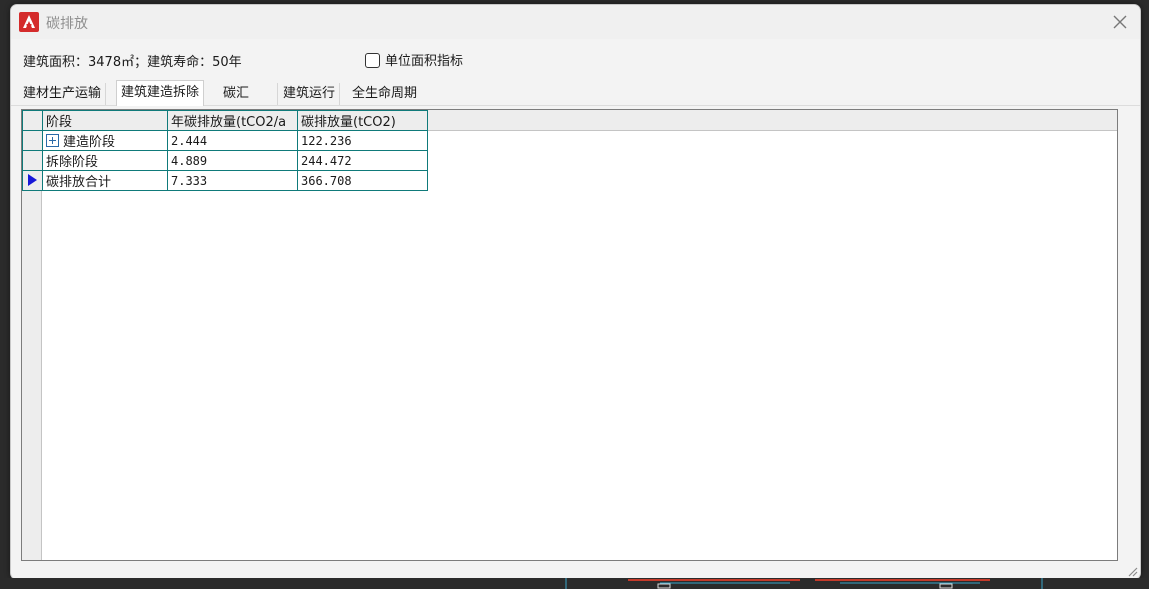  I want to click on building-summary: 建筑面积：3478㎡；建筑寿命：50年, so click(132, 62).